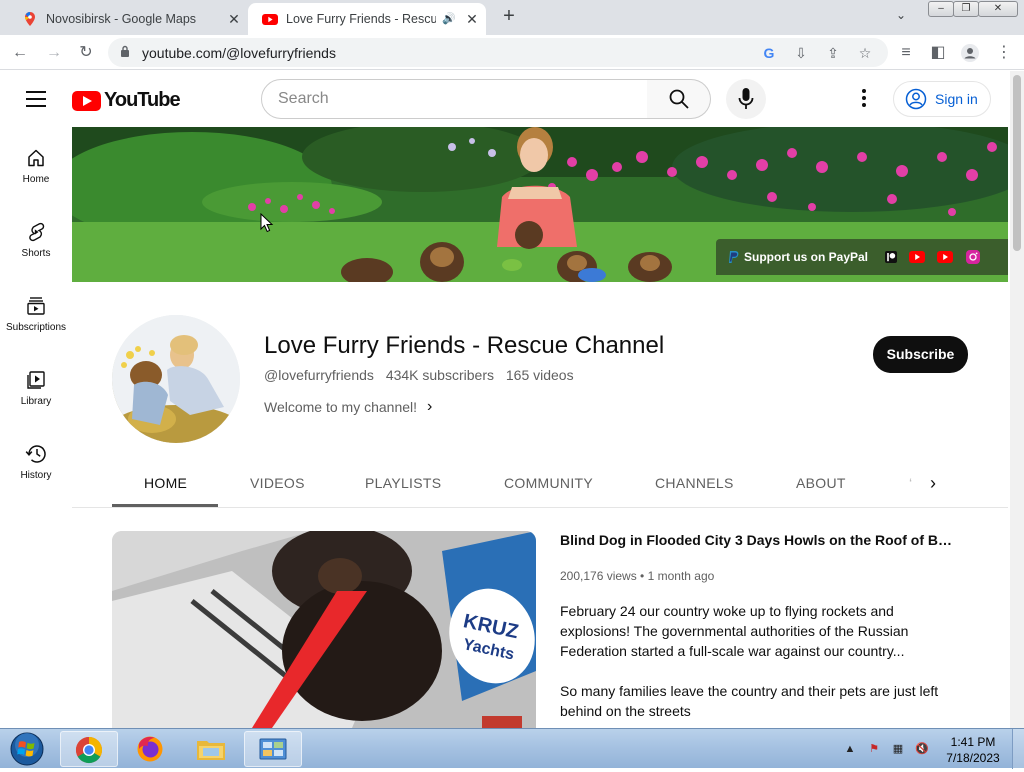 This screenshot has width=1024, height=772. What do you see at coordinates (891, 257) in the screenshot?
I see `patreon-icon` at bounding box center [891, 257].